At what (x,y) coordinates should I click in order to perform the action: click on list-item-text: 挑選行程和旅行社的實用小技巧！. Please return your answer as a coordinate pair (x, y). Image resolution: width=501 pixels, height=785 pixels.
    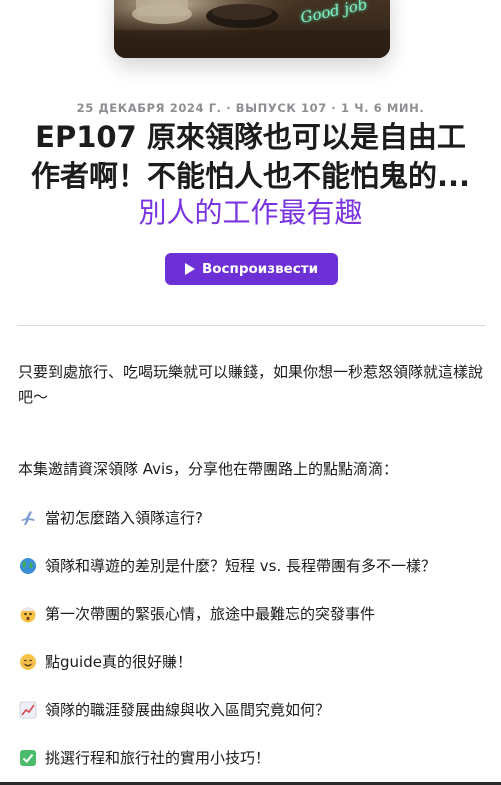
    Looking at the image, I should click on (158, 758).